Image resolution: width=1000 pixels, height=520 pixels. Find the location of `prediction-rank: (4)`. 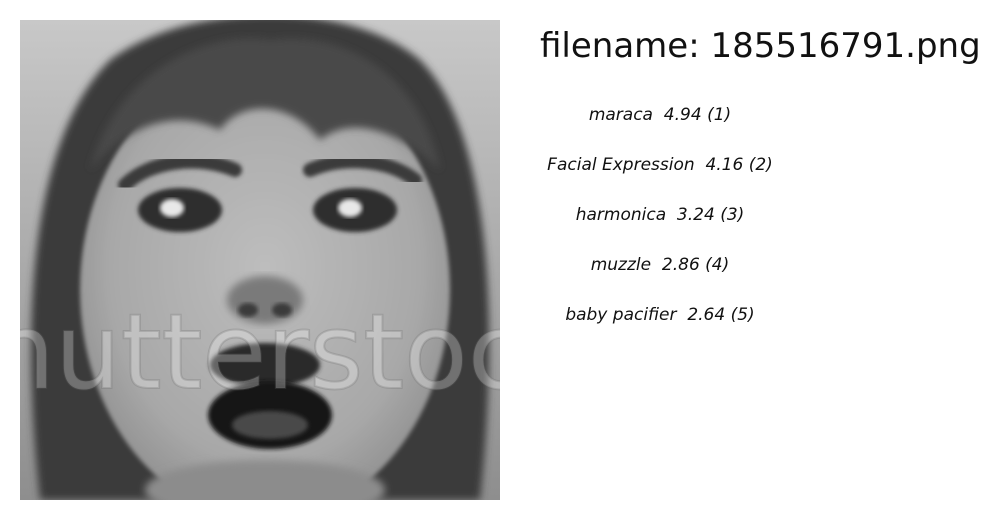

prediction-rank: (4) is located at coordinates (717, 265).